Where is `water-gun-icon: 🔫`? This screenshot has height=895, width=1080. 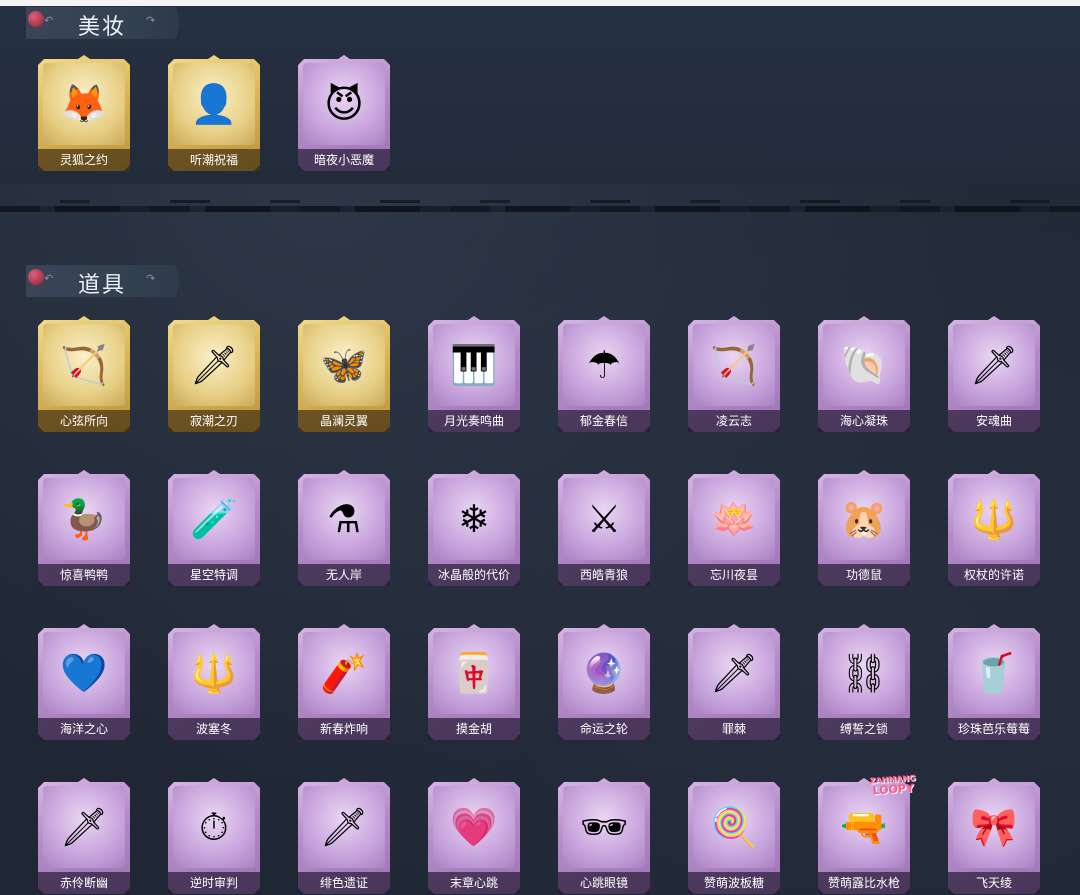
water-gun-icon: 🔫 is located at coordinates (864, 827).